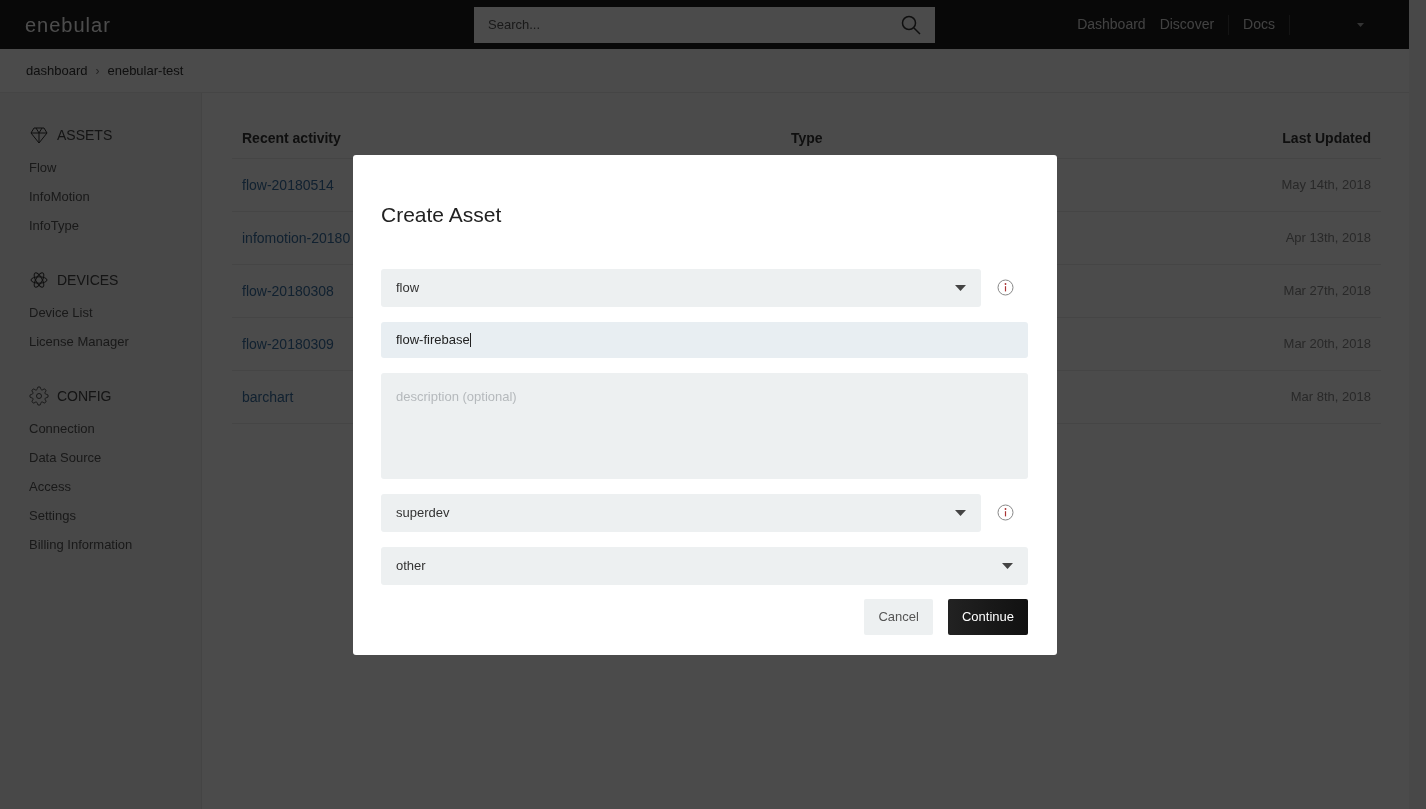 This screenshot has width=1426, height=809. Describe the element at coordinates (987, 616) in the screenshot. I see `continue-button: Continue` at that location.